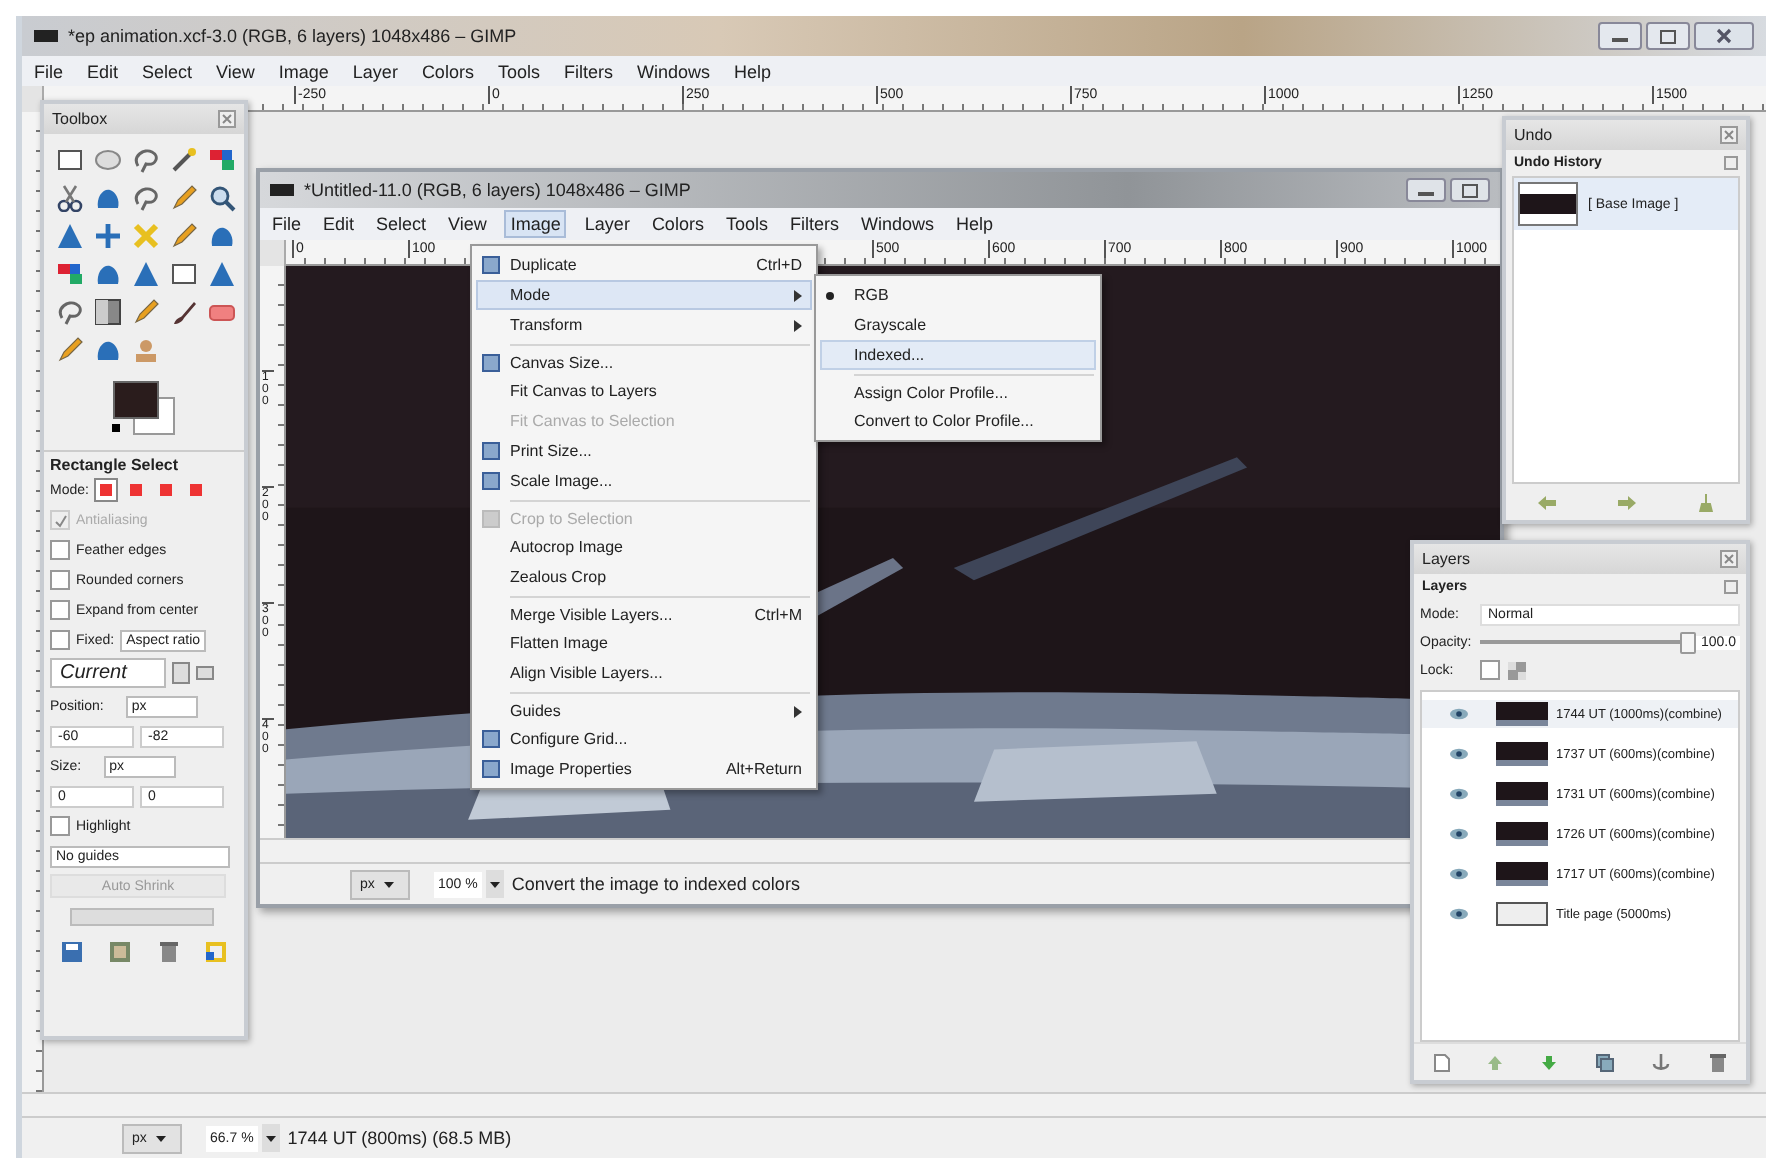 The width and height of the screenshot is (1766, 1158). What do you see at coordinates (644, 643) in the screenshot?
I see `menu-entry: Flatten Image` at bounding box center [644, 643].